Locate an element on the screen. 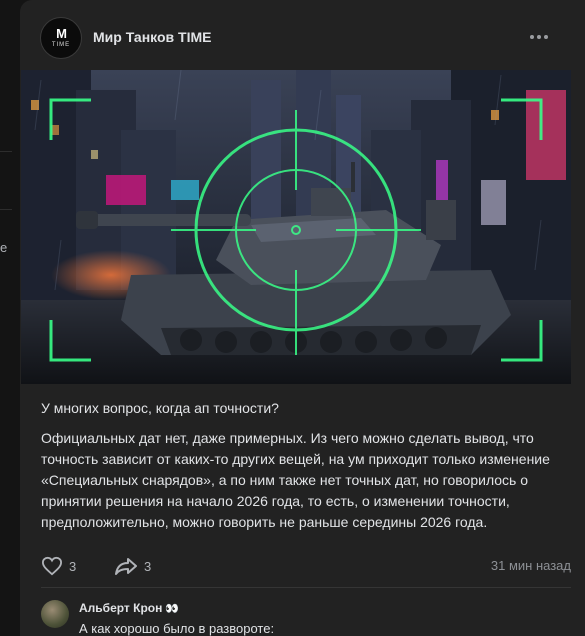  post-paragraph: У многих вопрос, когда ап точности? is located at coordinates (160, 408).